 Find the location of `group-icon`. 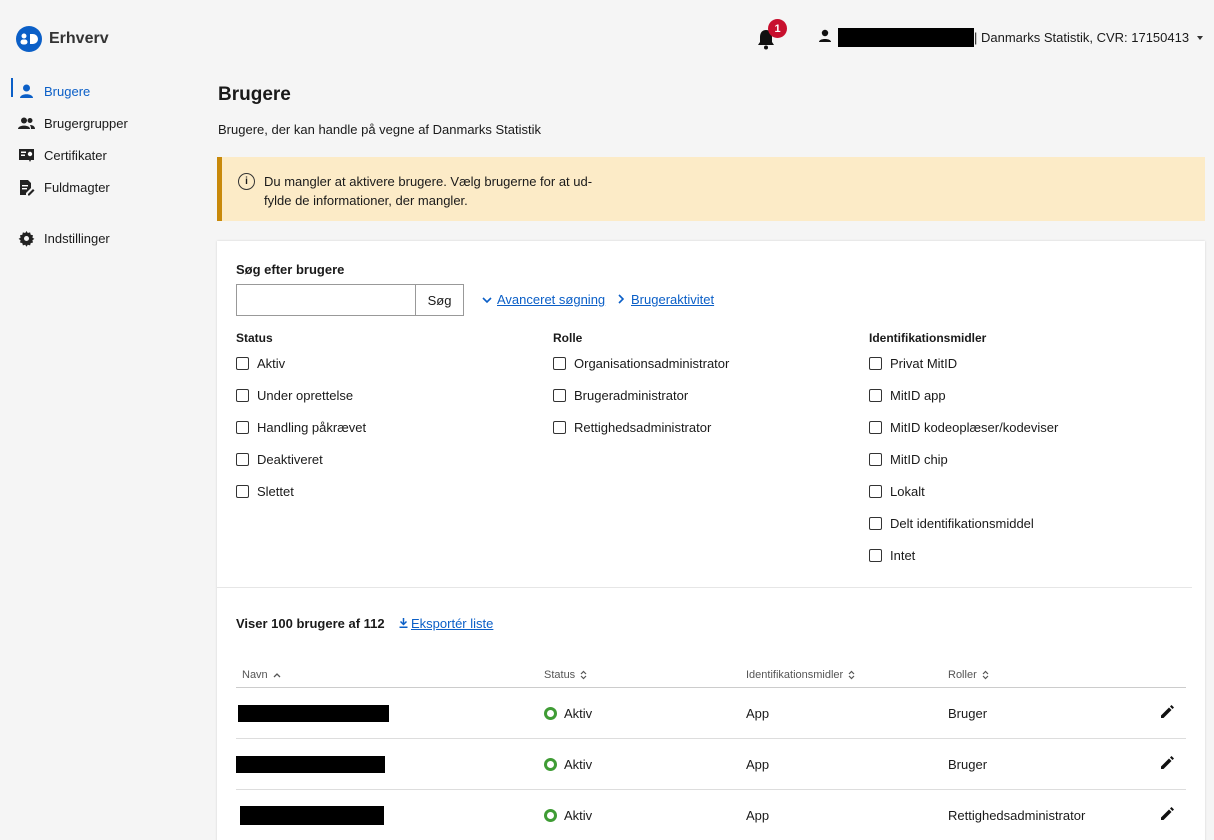

group-icon is located at coordinates (26, 123).